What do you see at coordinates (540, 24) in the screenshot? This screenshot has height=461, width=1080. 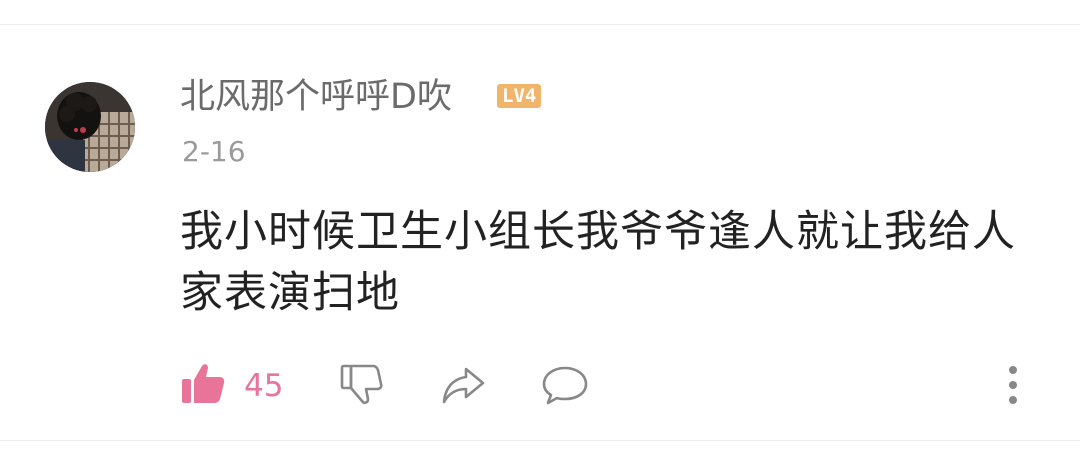 I see `top-divider` at bounding box center [540, 24].